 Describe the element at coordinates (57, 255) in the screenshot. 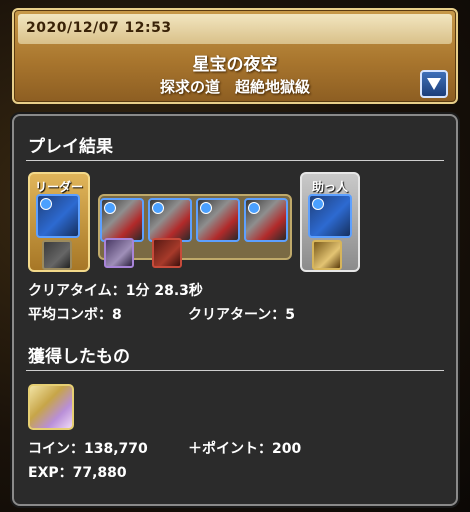

I see `leader-assist` at that location.